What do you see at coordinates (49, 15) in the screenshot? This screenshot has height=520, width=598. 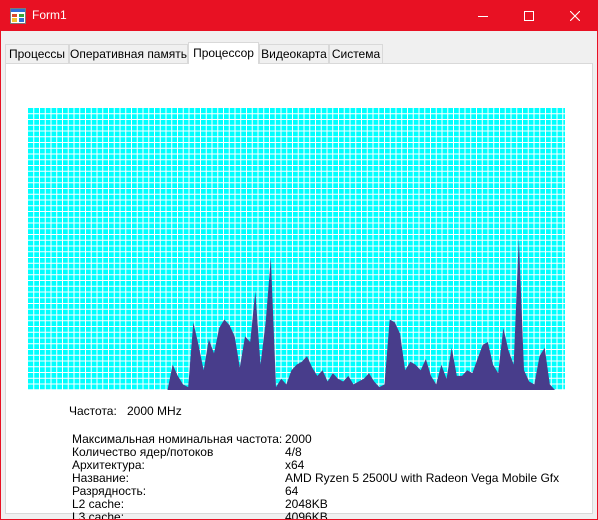 I see `window-title: Form1` at bounding box center [49, 15].